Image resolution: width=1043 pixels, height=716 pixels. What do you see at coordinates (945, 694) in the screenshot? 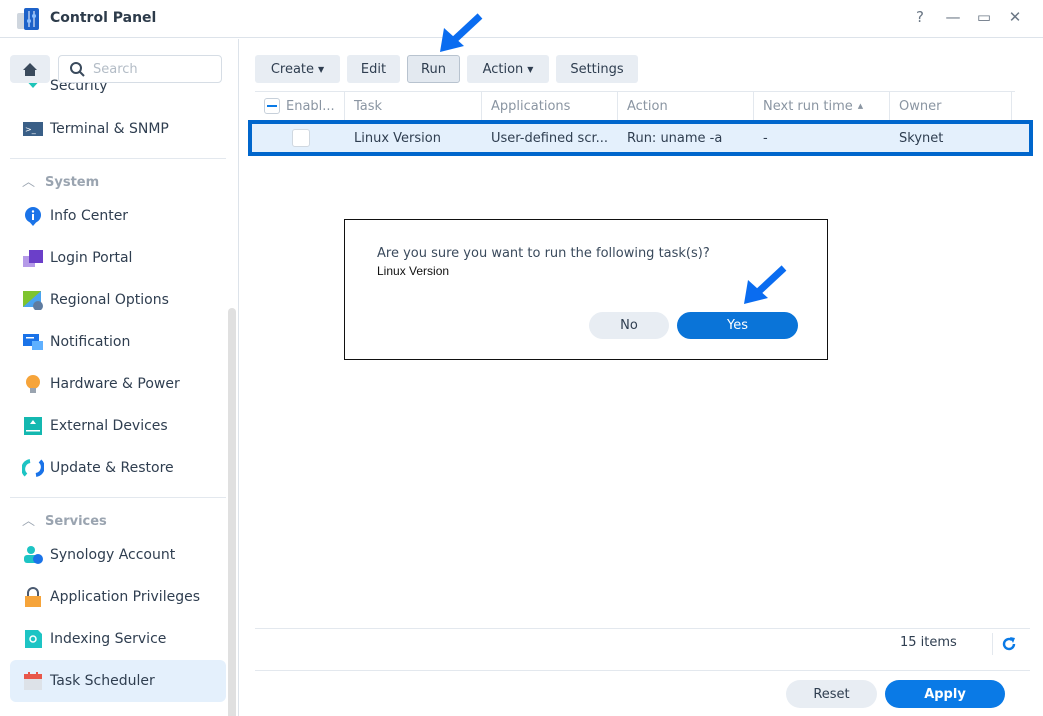
I see `apply-button: Apply` at bounding box center [945, 694].